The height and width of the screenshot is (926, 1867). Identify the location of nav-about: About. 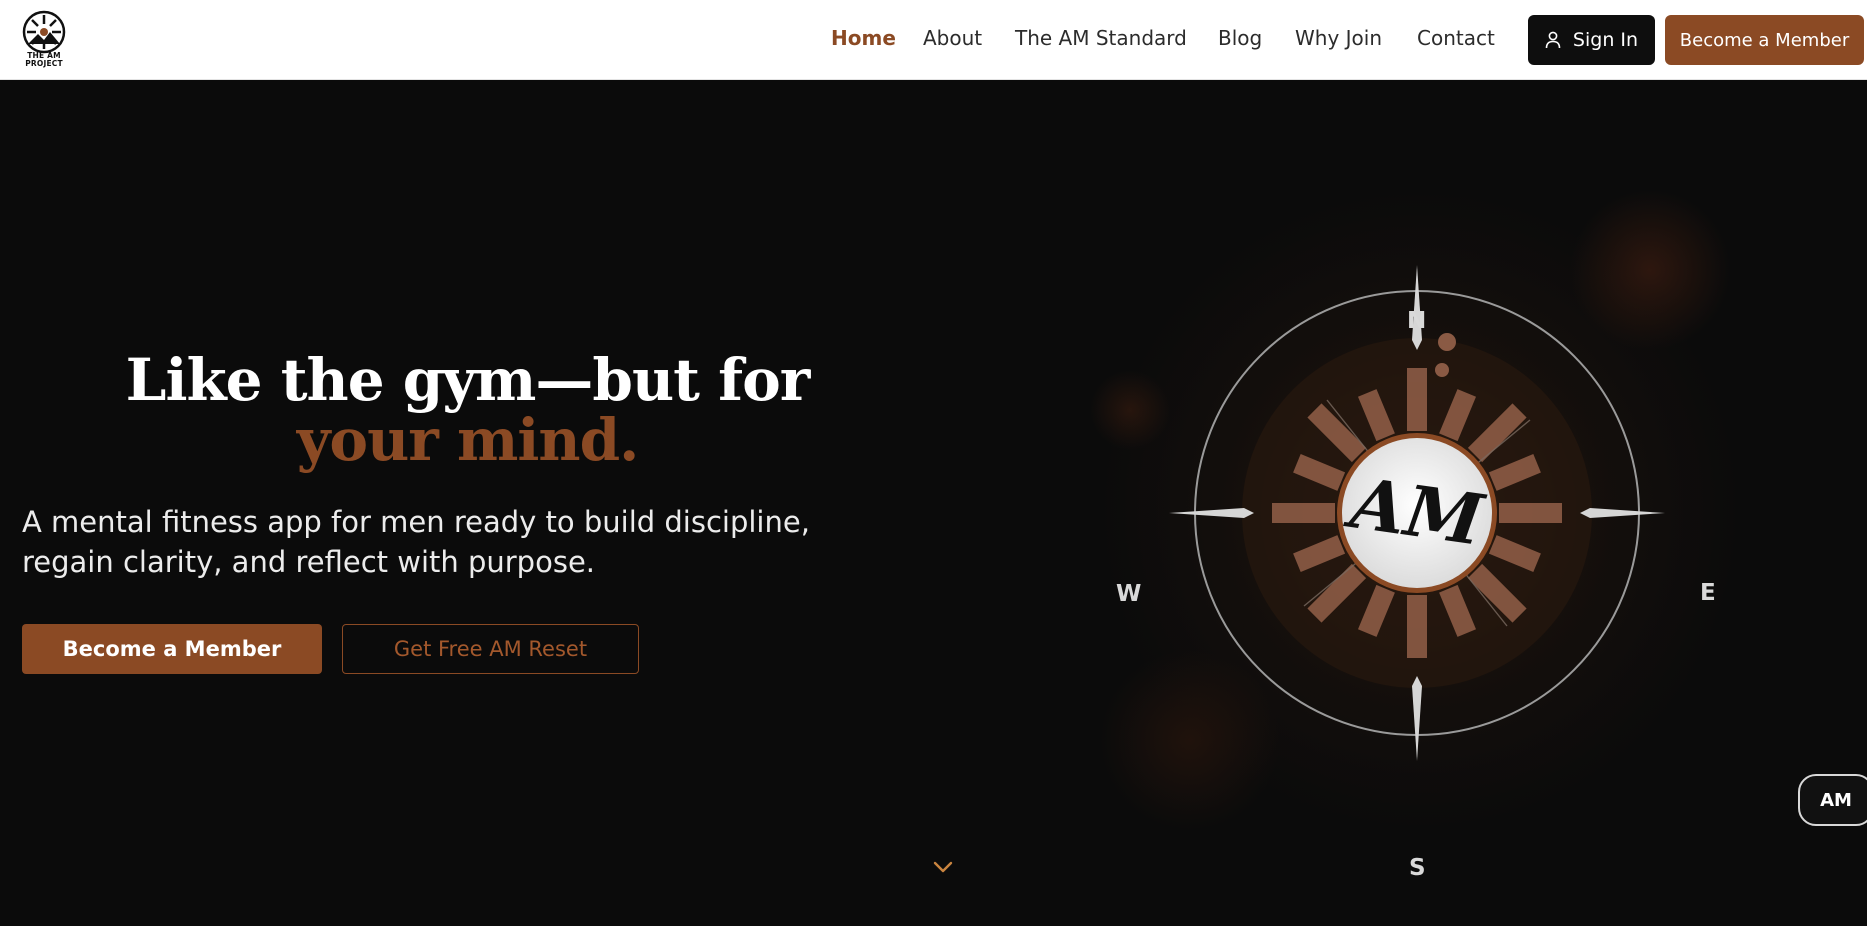
(952, 38).